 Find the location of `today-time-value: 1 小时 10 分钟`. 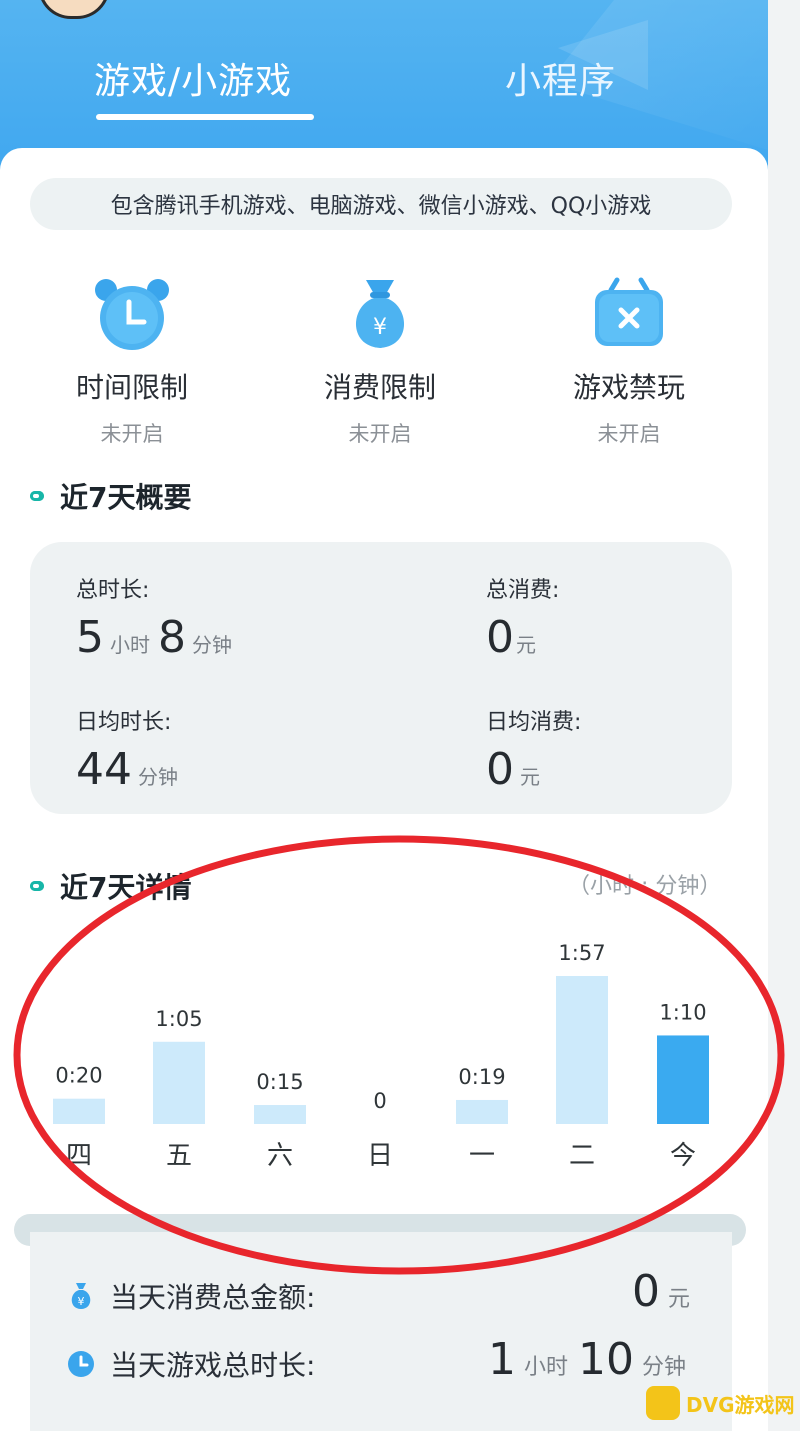

today-time-value: 1 小时 10 分钟 is located at coordinates (592, 1359).